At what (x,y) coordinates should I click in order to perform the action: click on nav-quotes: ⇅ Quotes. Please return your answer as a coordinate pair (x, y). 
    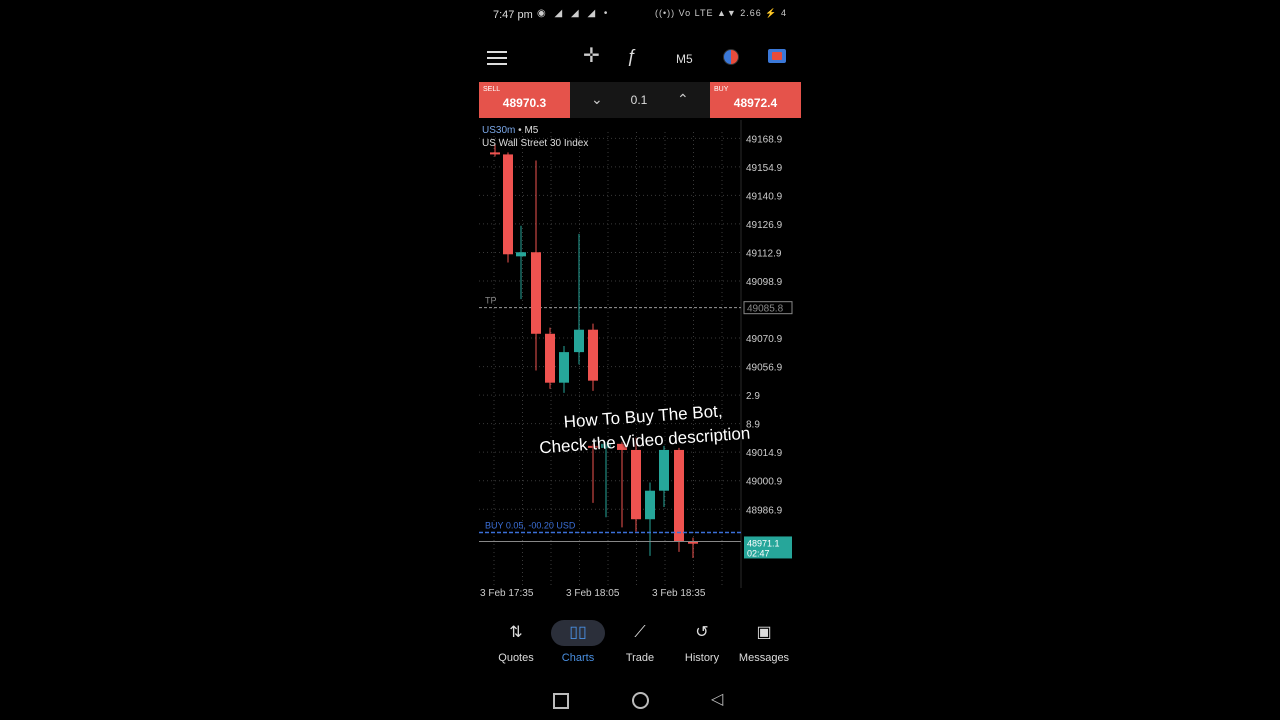
    Looking at the image, I should click on (516, 643).